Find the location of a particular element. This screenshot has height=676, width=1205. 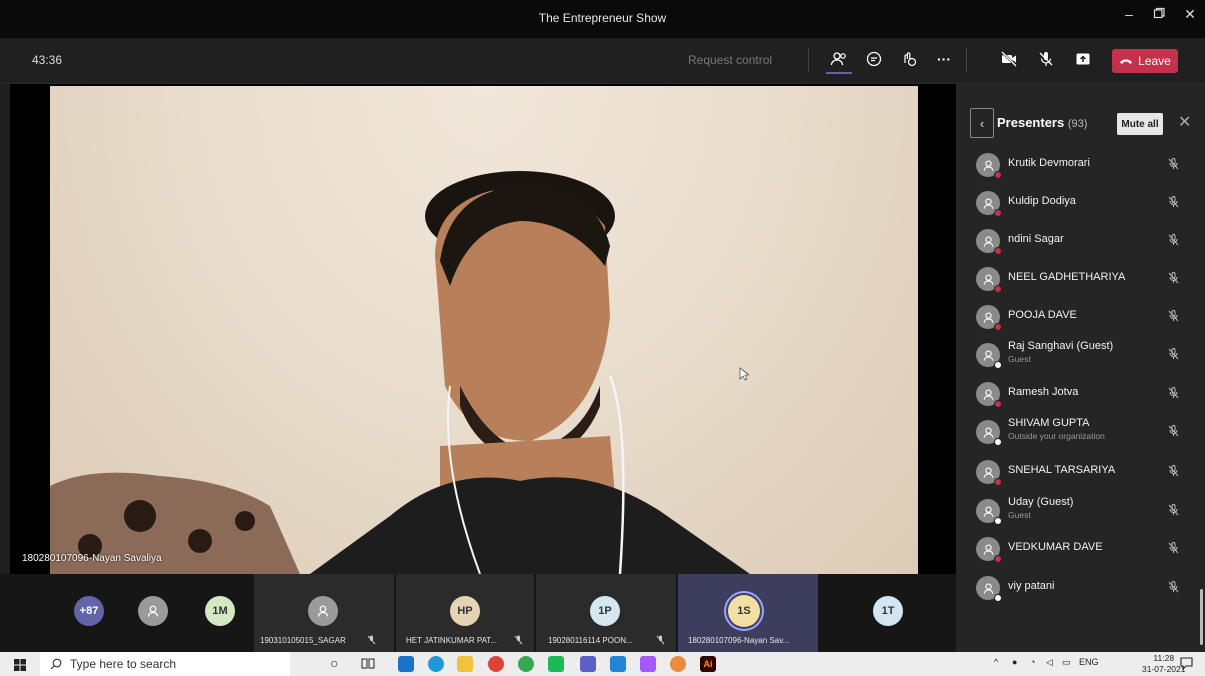

panel-title: Presenters (93) is located at coordinates (1042, 122).